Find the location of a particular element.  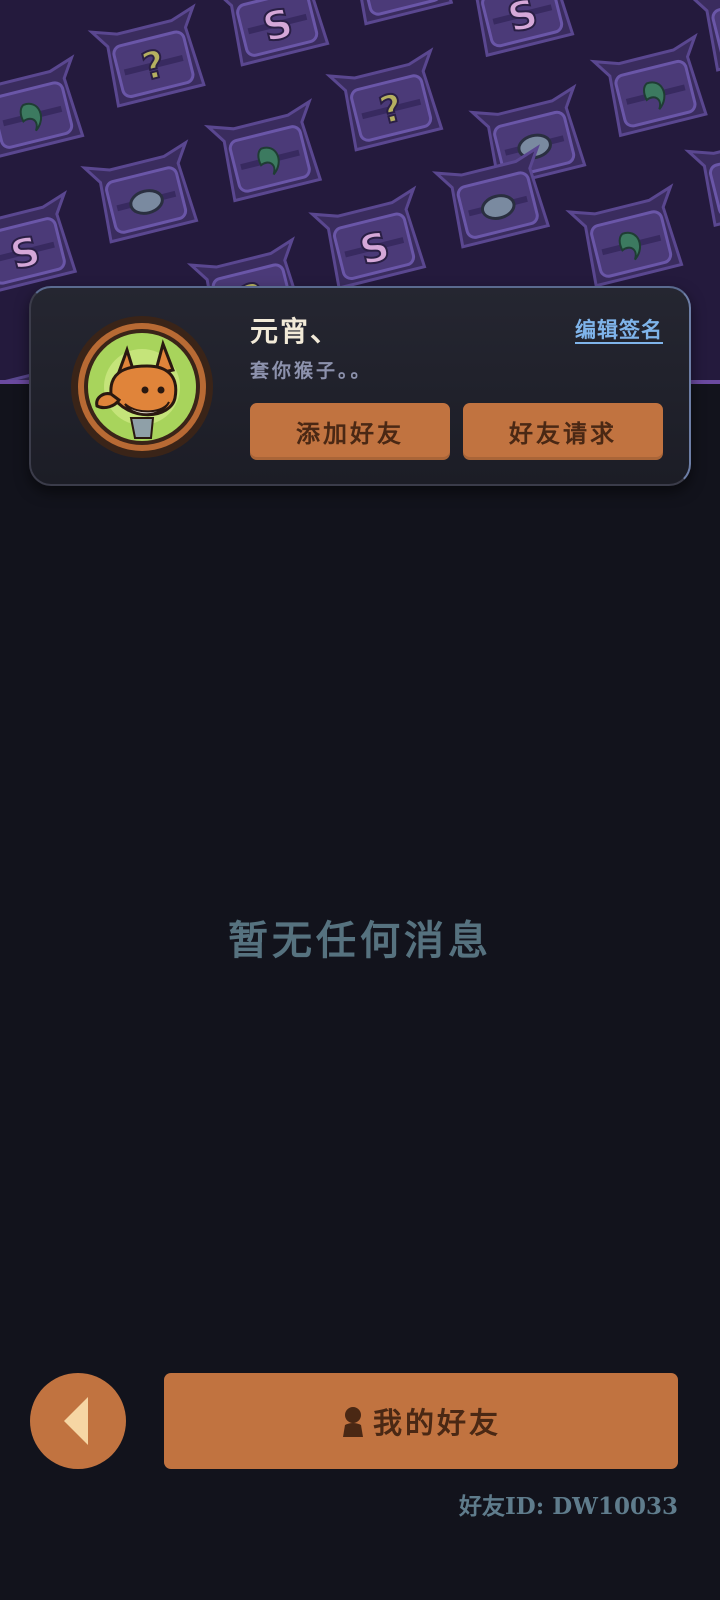

my-friends-button: 我的好友 is located at coordinates (421, 1421).